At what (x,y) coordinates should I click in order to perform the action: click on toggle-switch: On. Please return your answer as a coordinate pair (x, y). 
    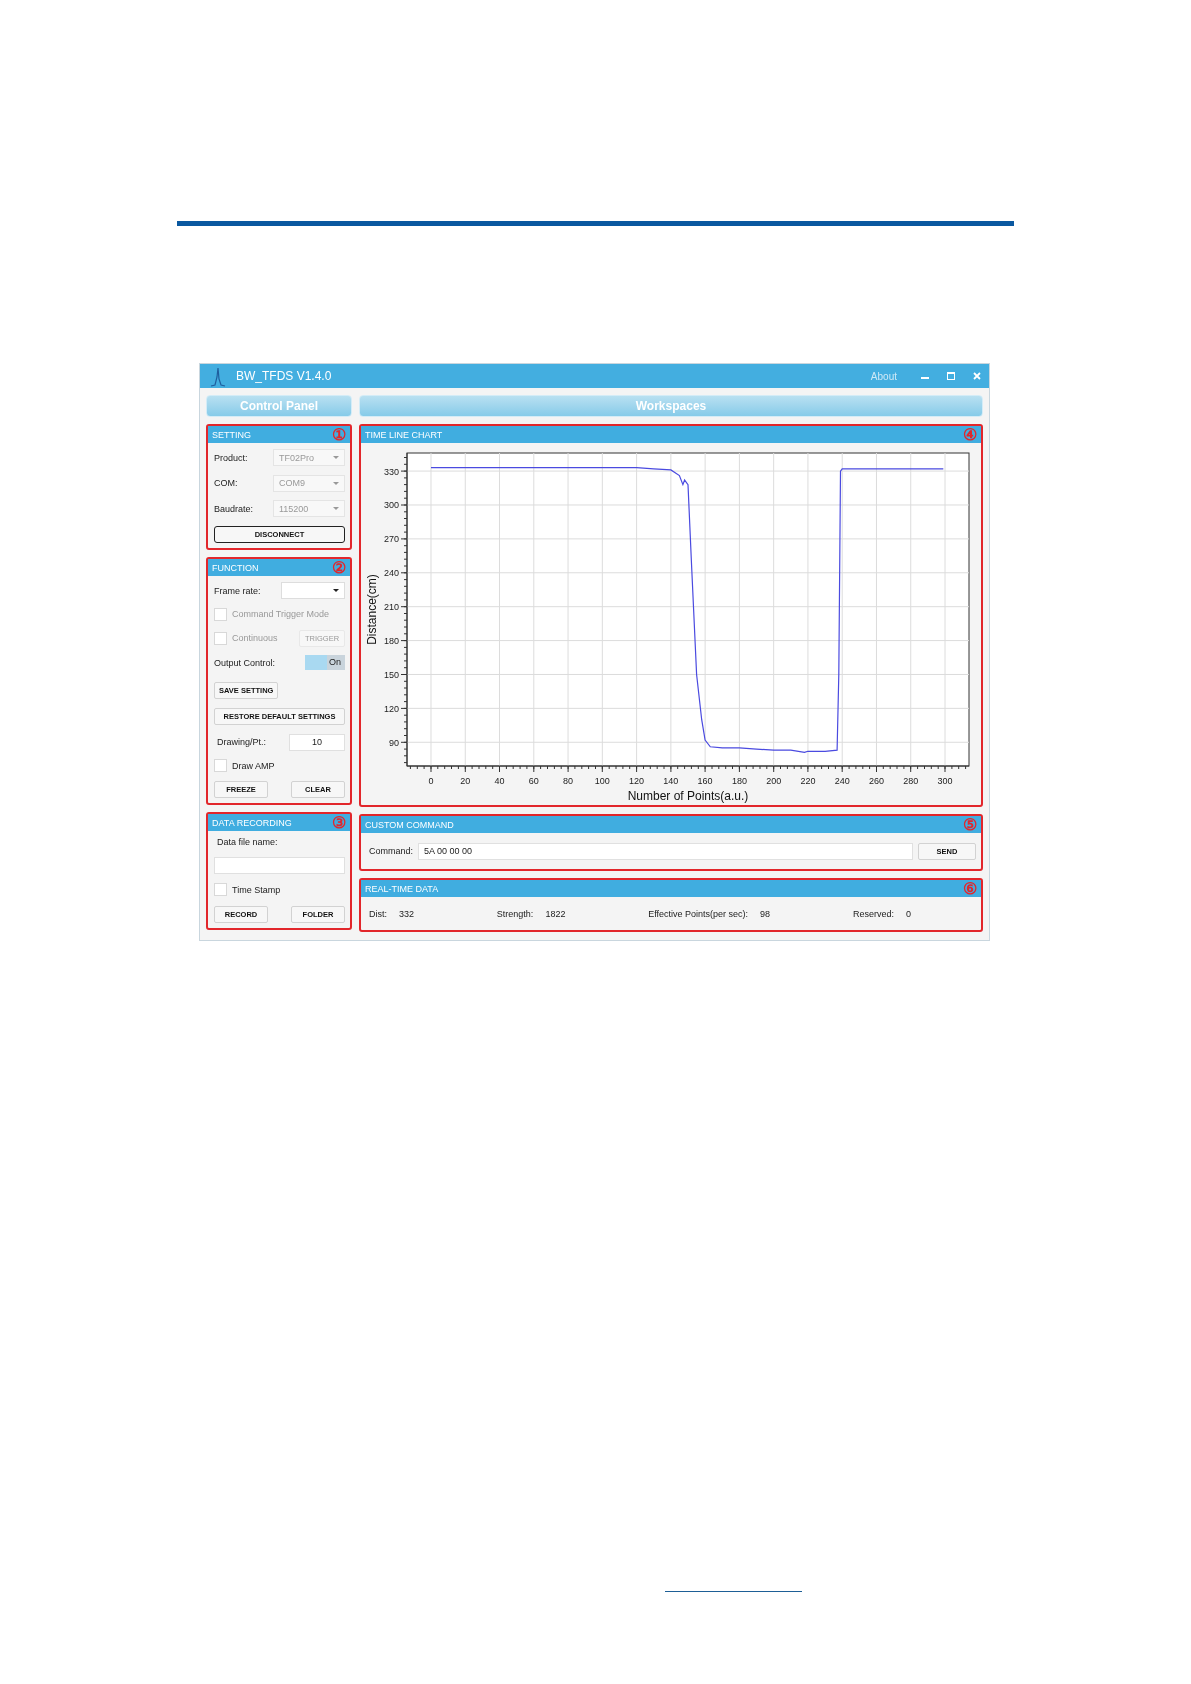
    Looking at the image, I should click on (325, 663).